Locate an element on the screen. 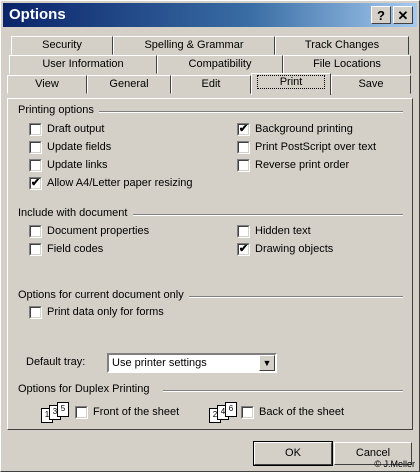 The image size is (420, 472). duplex-front-pages-icon: 1 3 5 is located at coordinates (55, 412).